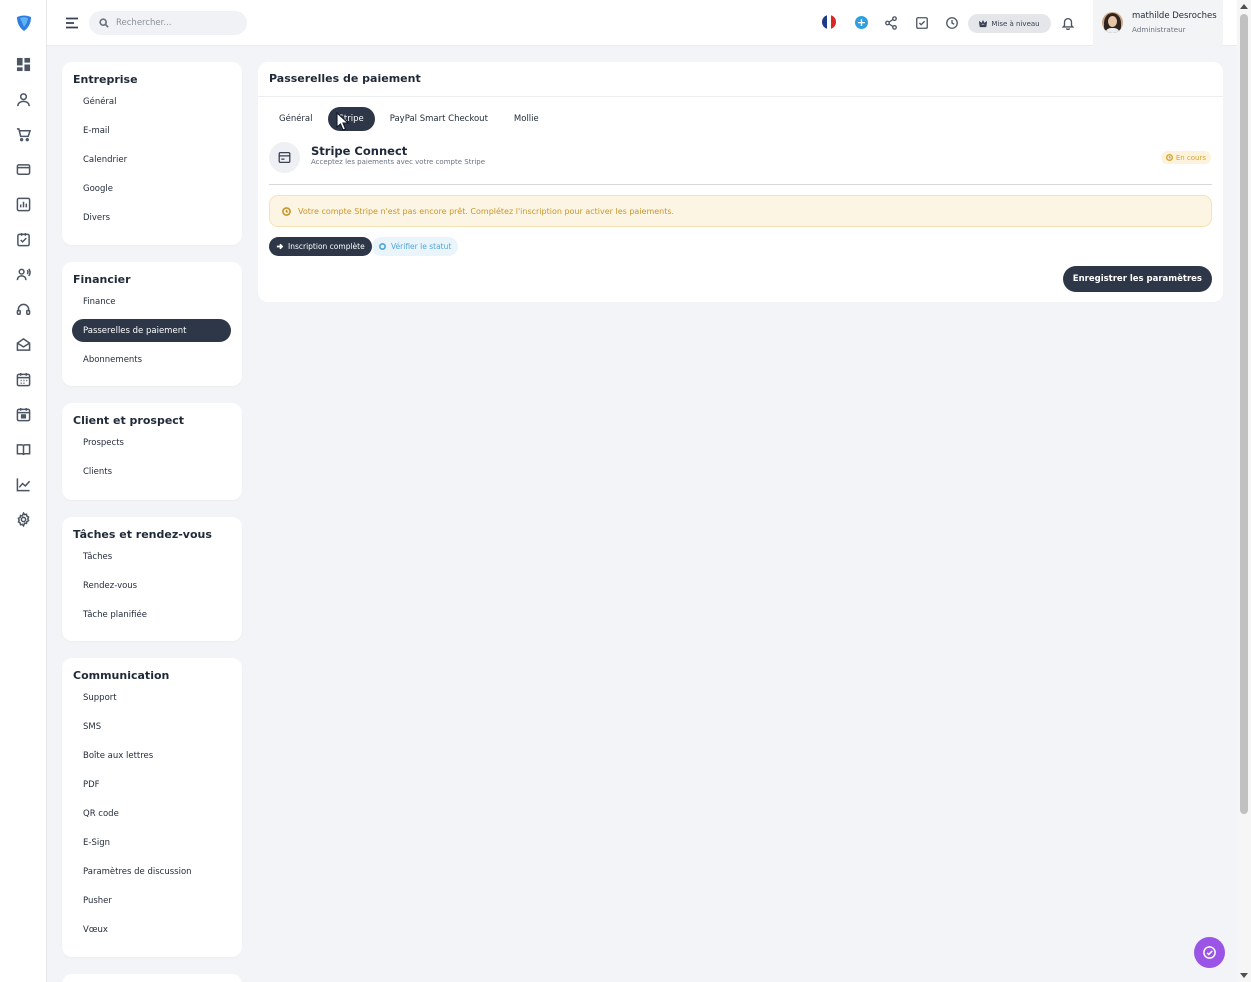 The image size is (1251, 982). I want to click on status-badge: En cours, so click(1185, 157).